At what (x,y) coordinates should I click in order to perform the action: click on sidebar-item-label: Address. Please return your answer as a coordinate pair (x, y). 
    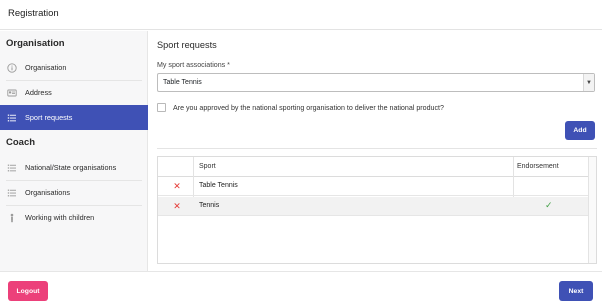
    Looking at the image, I should click on (38, 92).